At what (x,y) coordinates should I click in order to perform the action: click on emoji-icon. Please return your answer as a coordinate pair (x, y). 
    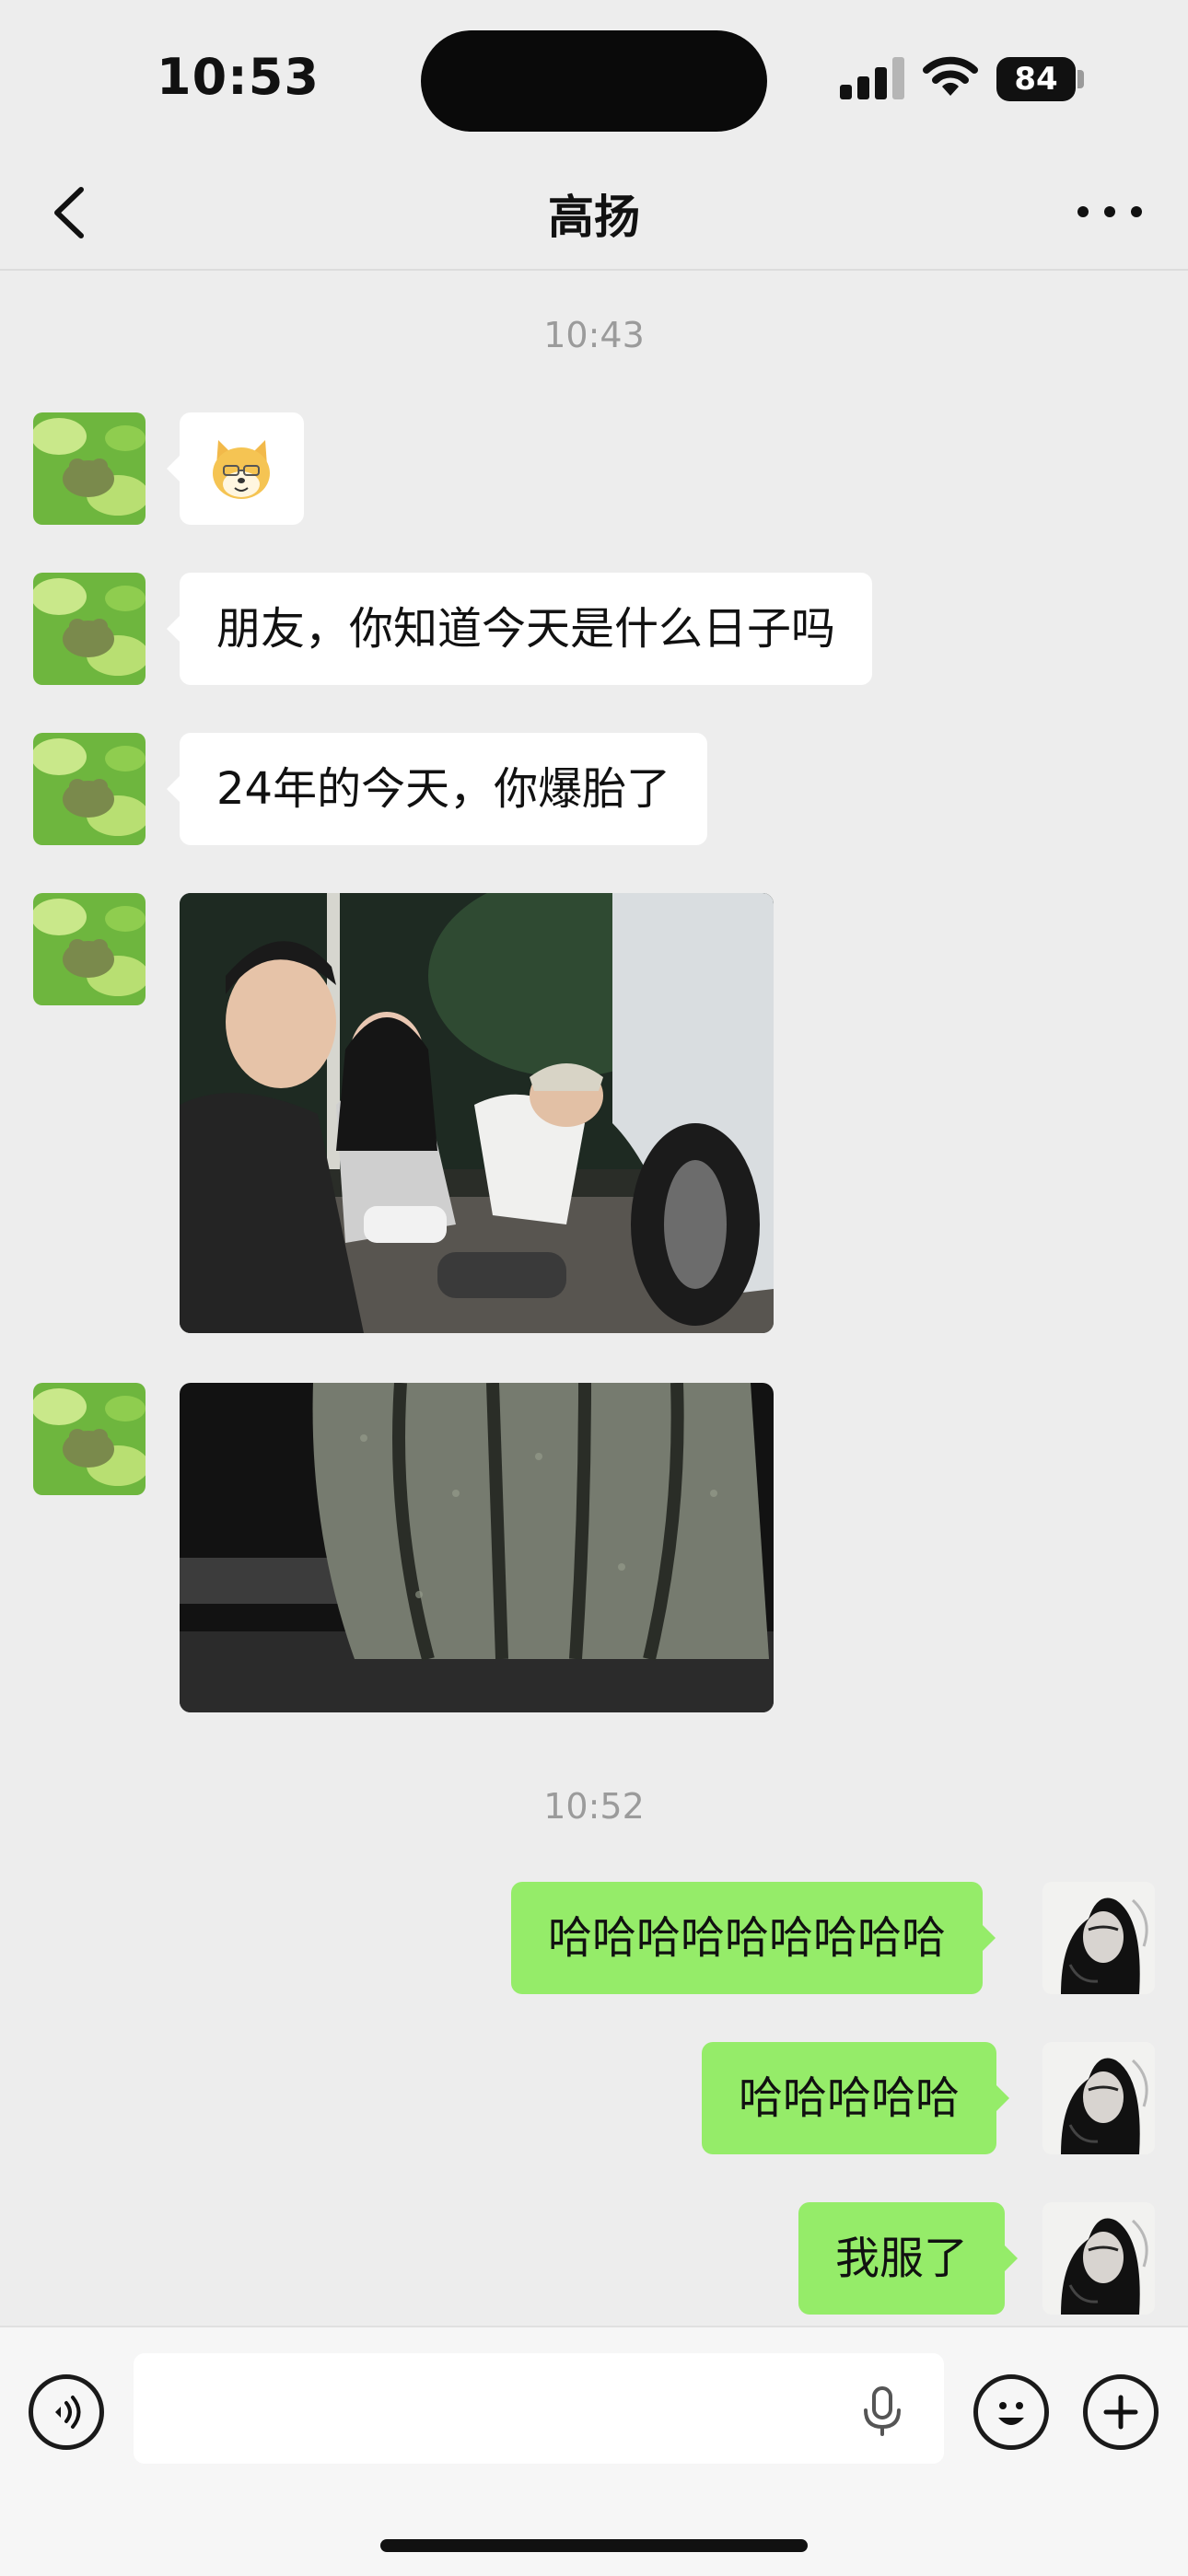
    Looking at the image, I should click on (1011, 2412).